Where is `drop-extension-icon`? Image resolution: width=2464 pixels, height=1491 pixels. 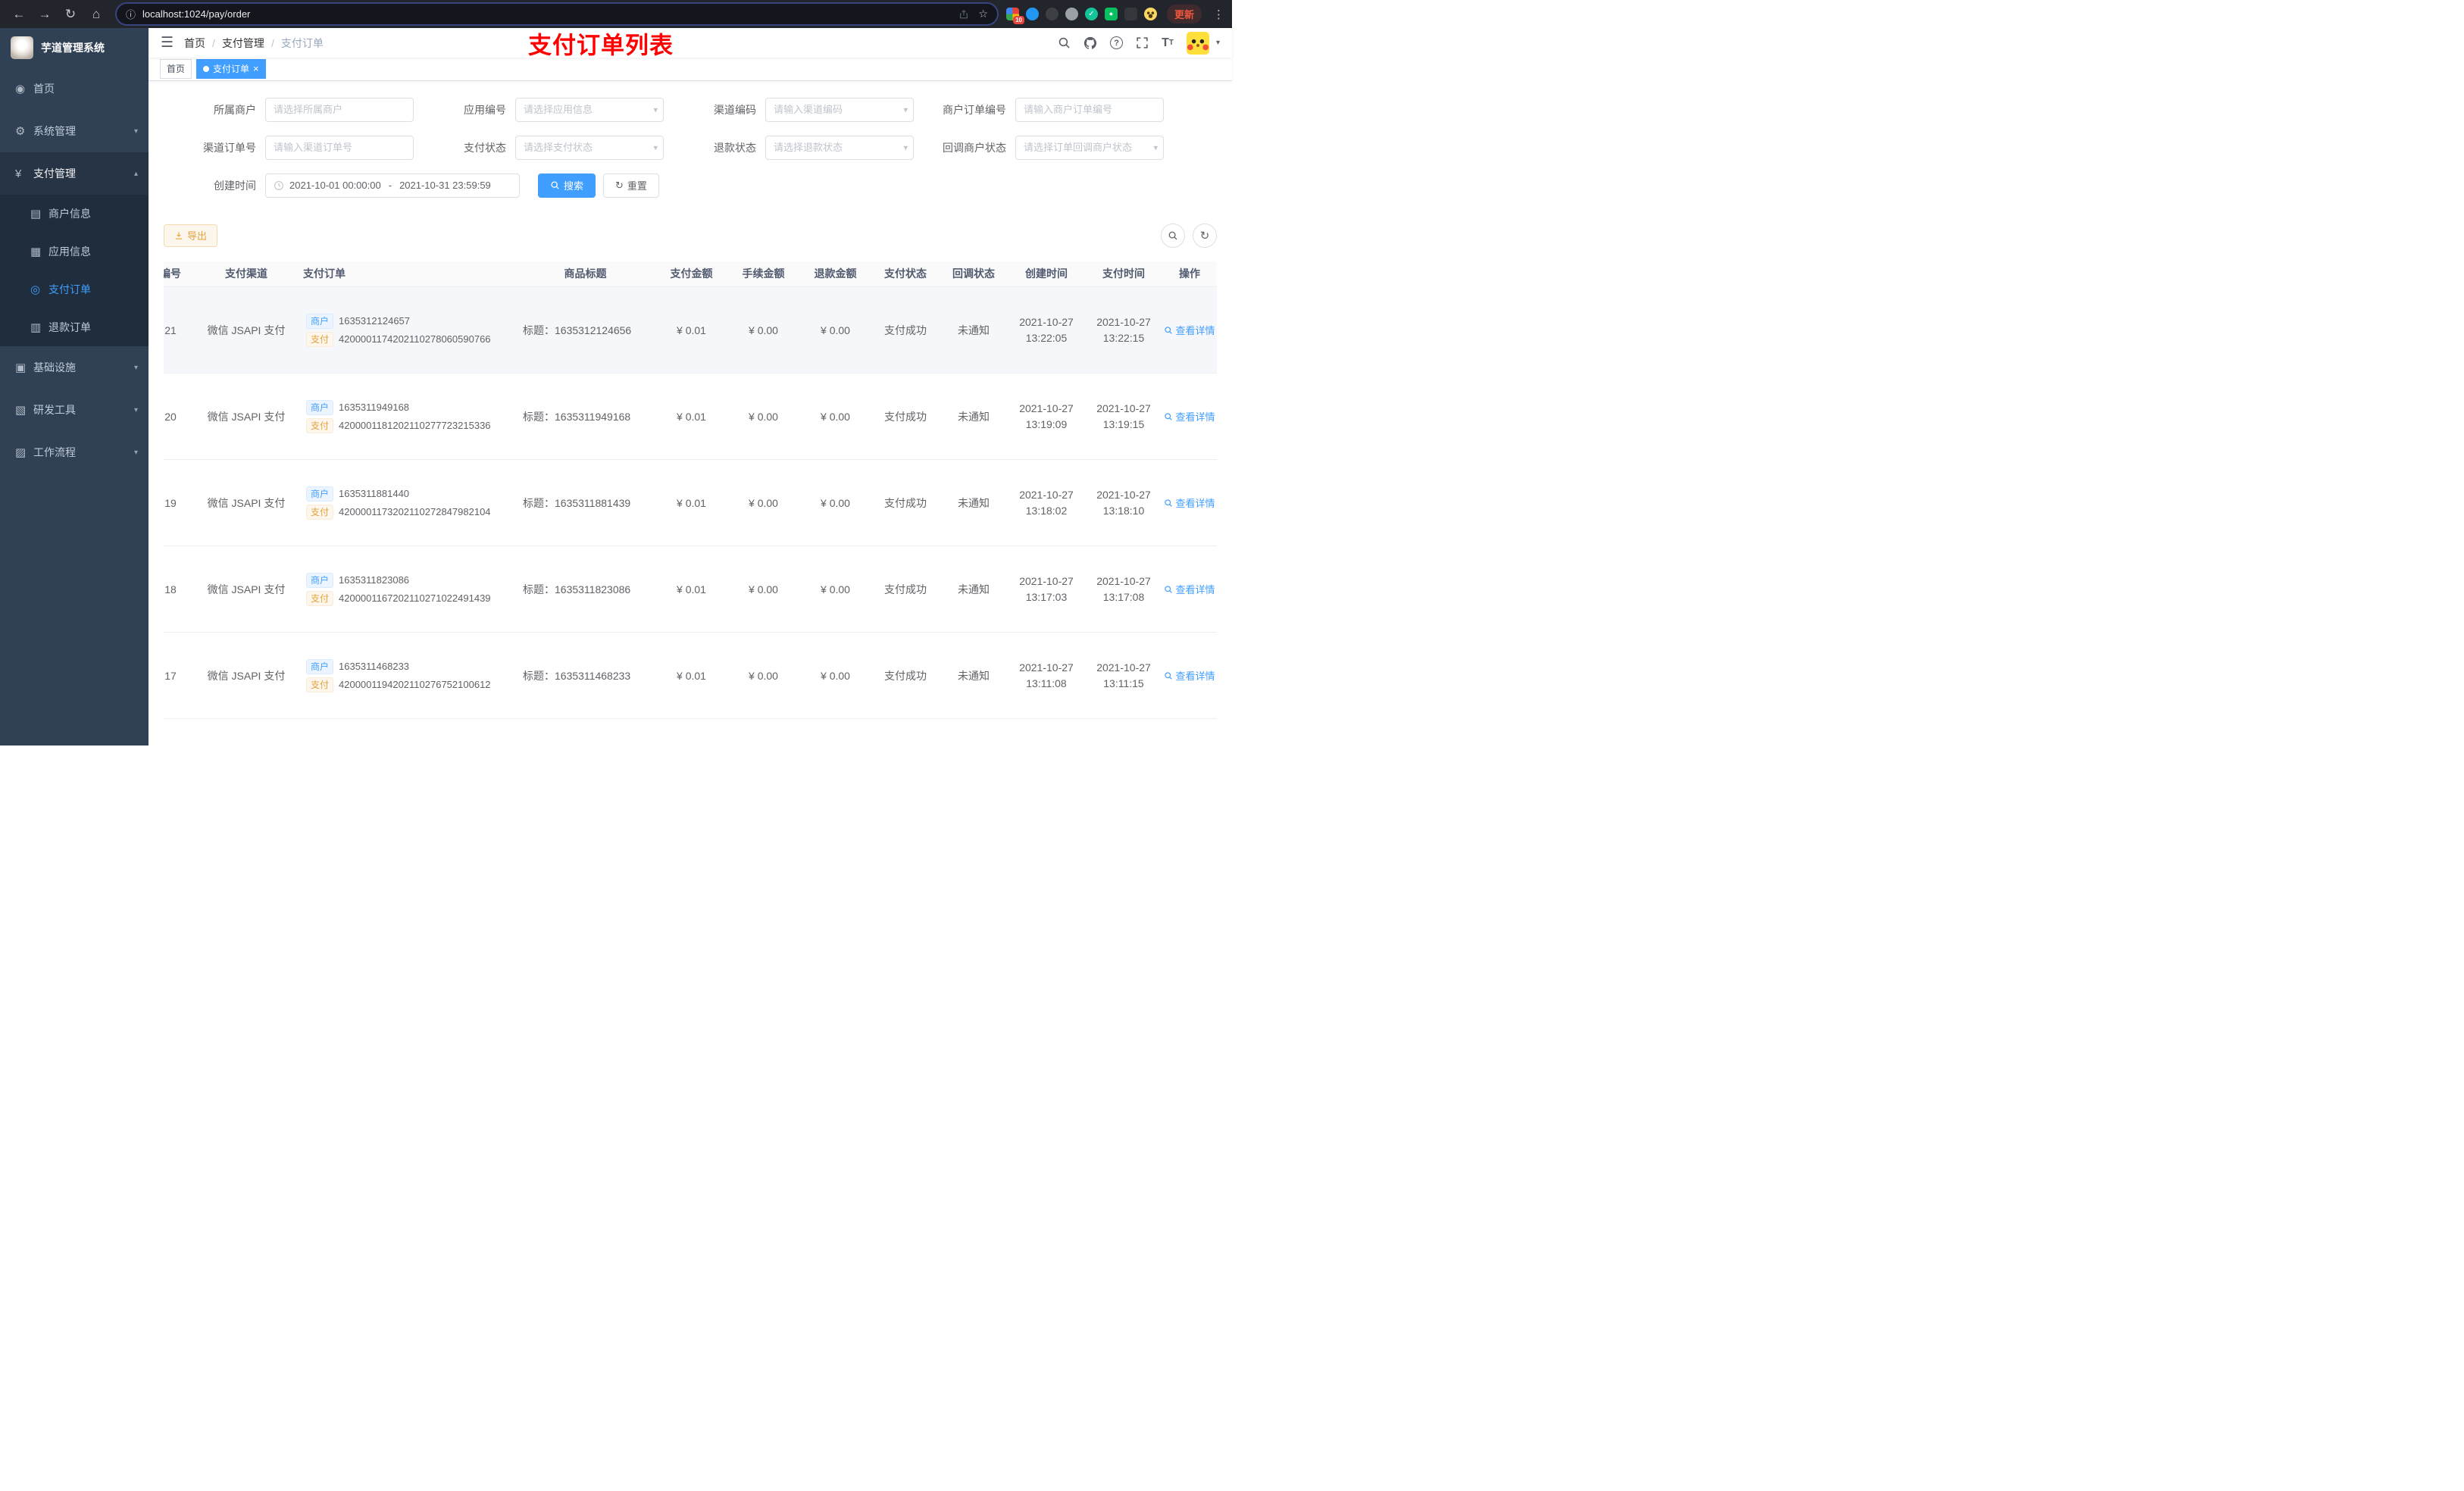
drop-extension-icon is located at coordinates (1032, 14).